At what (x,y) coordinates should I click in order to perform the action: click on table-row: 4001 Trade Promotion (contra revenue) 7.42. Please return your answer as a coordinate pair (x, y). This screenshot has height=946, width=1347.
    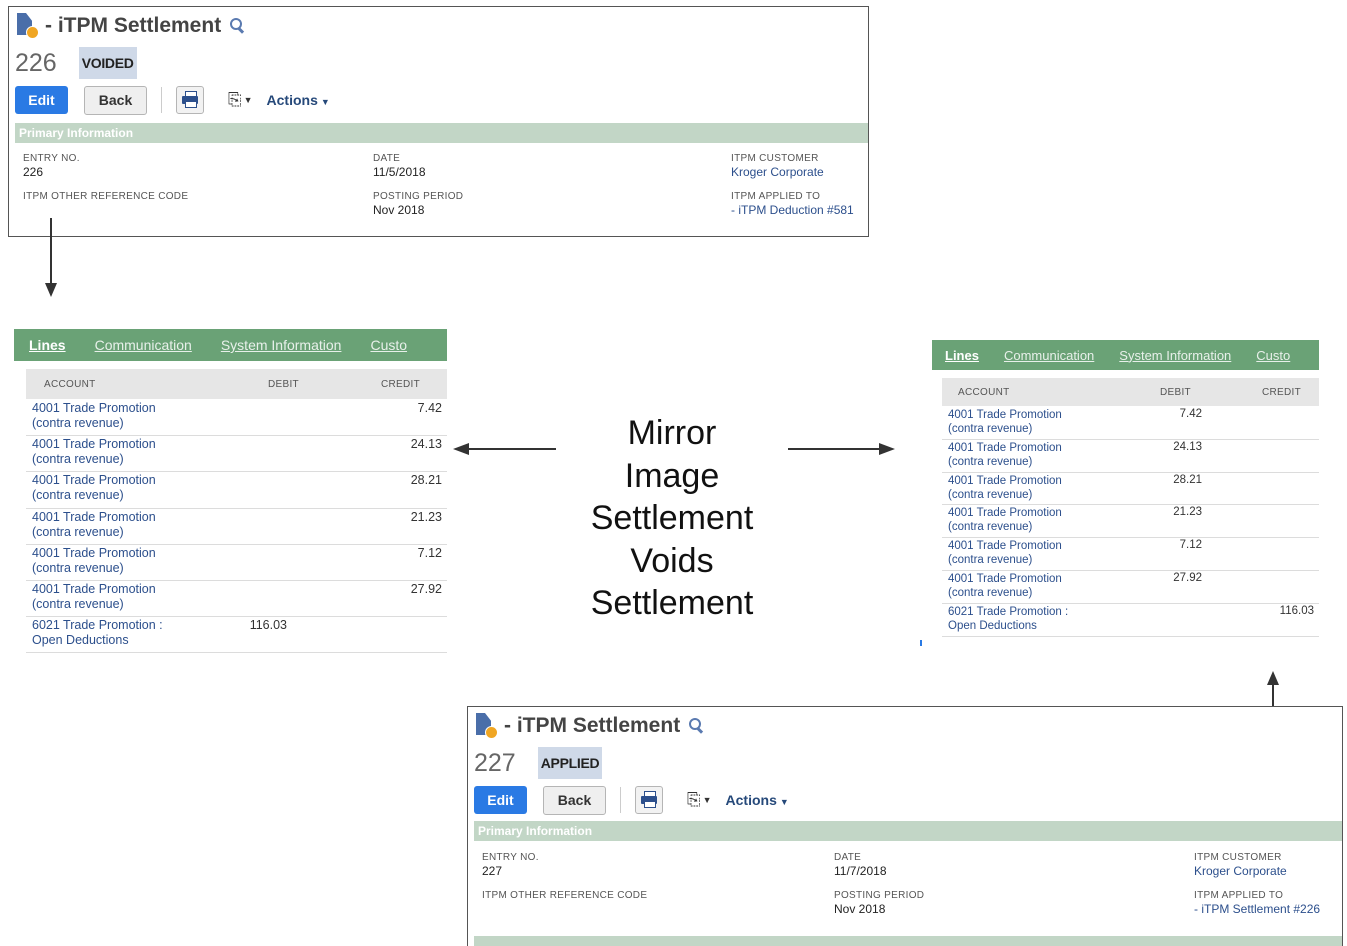
    Looking at the image, I should click on (1130, 423).